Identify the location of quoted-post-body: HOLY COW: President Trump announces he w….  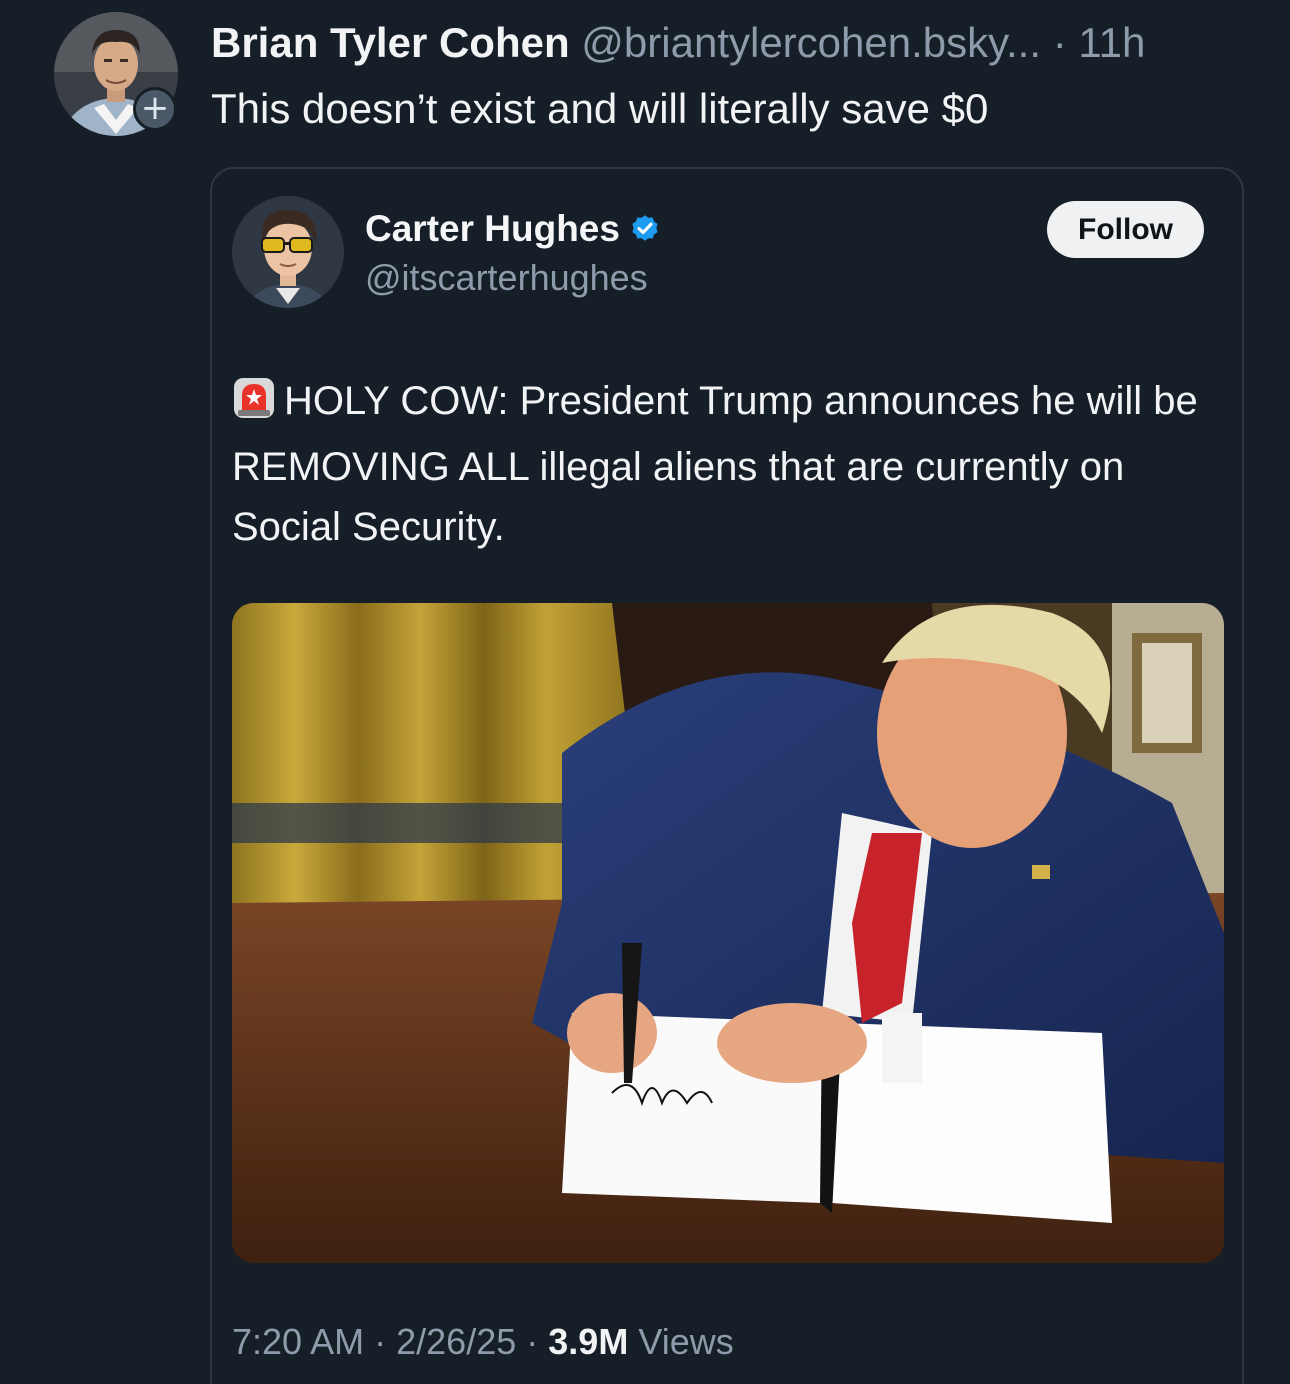
(715, 464).